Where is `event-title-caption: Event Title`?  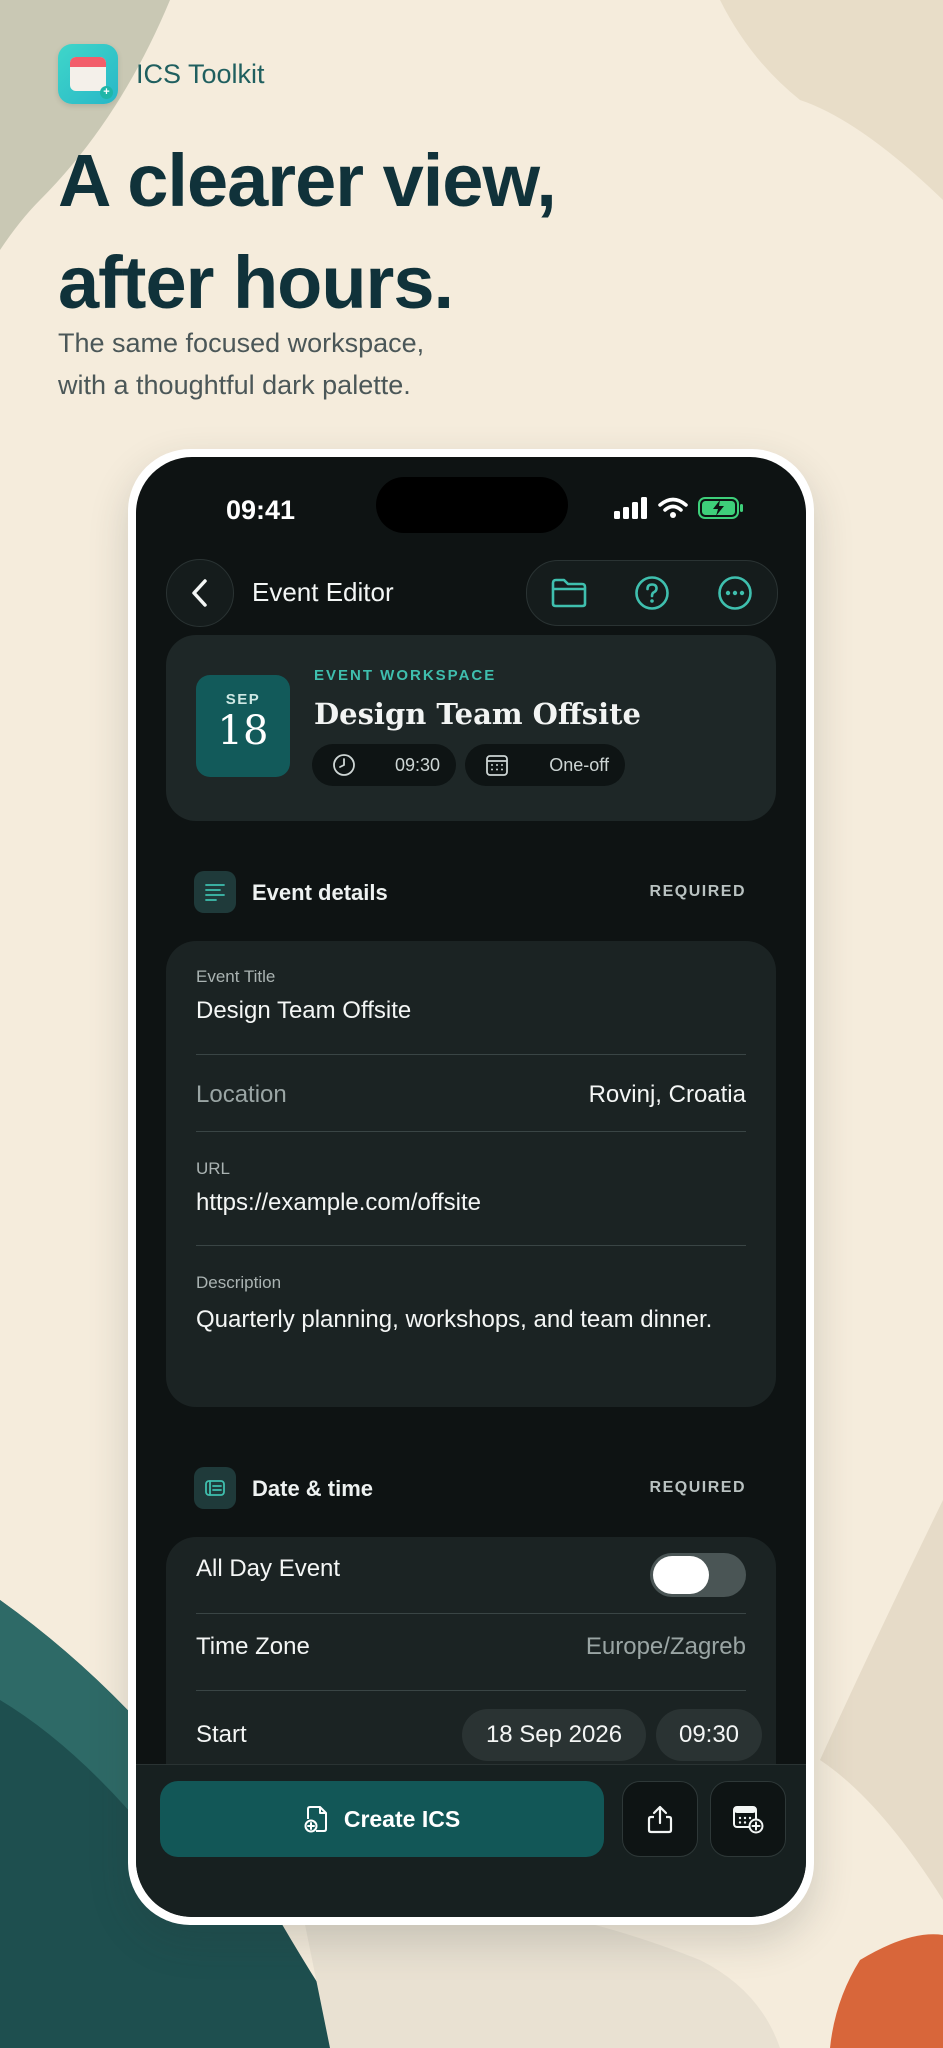
event-title-caption: Event Title is located at coordinates (236, 976).